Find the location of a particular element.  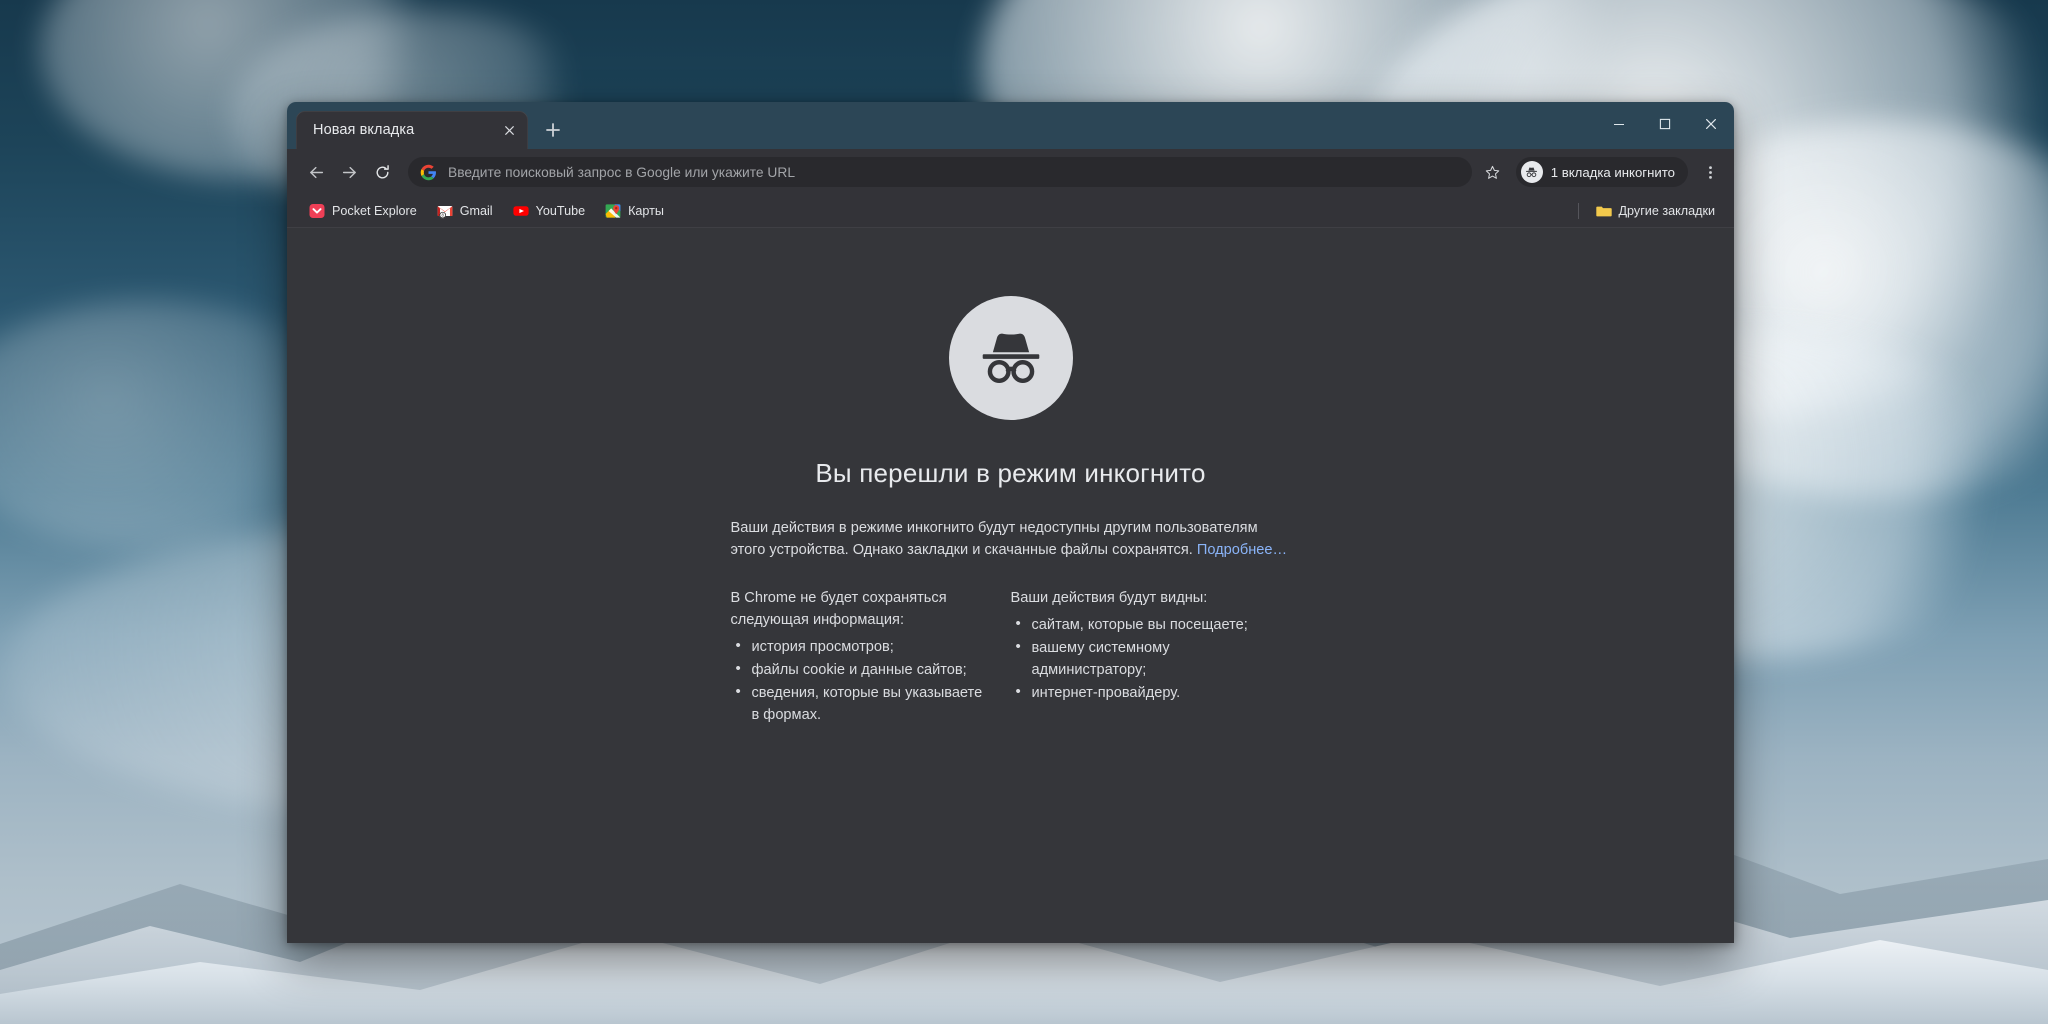

youtube-icon is located at coordinates (520, 211).